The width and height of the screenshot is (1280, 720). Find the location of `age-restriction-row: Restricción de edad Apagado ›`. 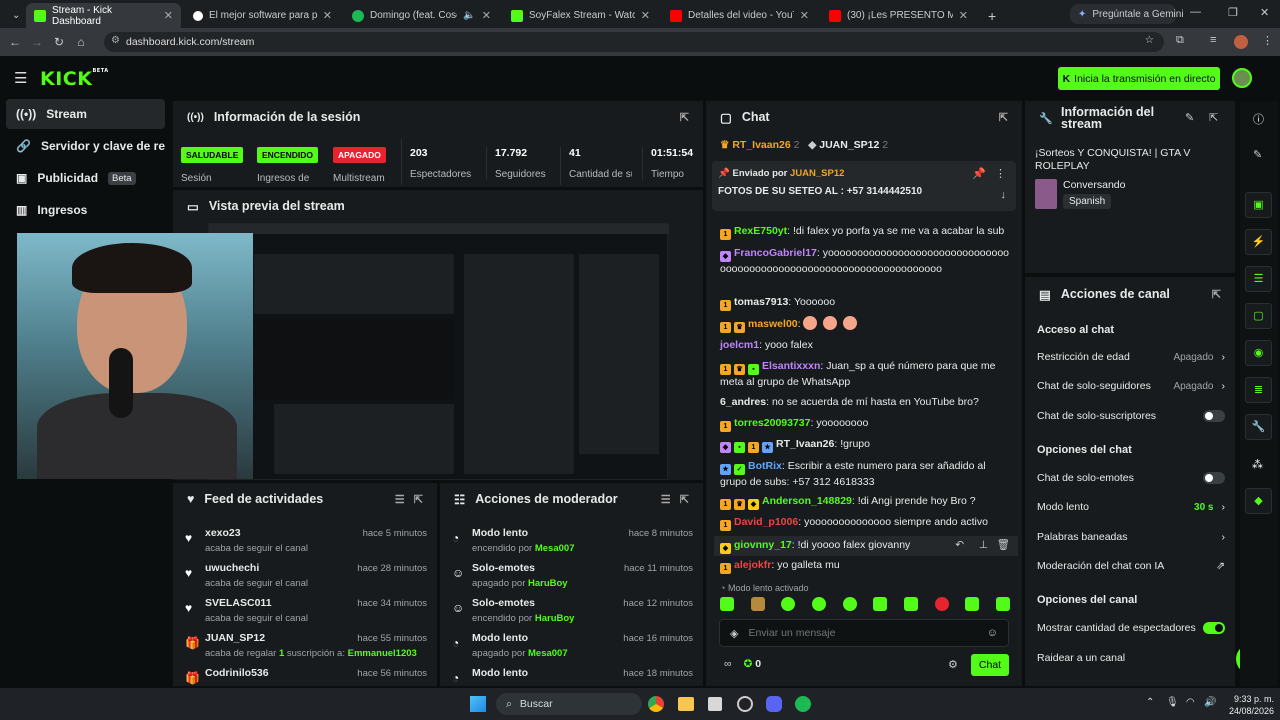

age-restriction-row: Restricción de edad Apagado › is located at coordinates (1131, 357).